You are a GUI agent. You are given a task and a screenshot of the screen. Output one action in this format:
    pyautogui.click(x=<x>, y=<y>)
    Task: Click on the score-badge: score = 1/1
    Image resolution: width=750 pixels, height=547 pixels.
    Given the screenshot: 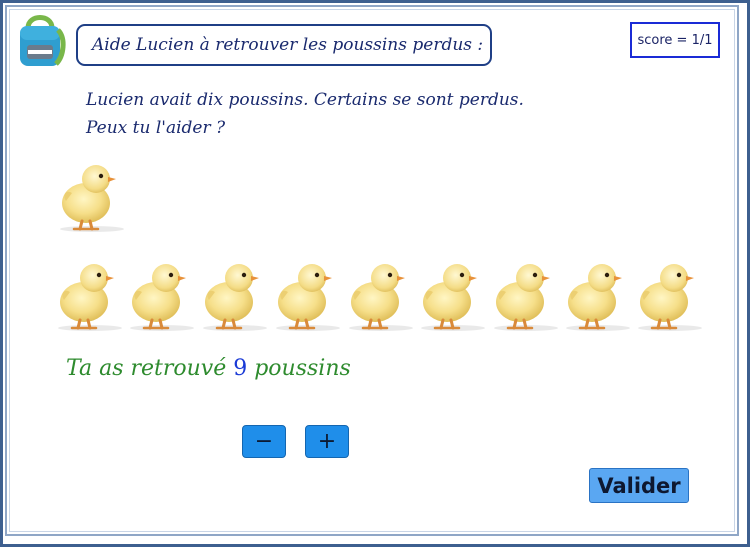 What is the action you would take?
    pyautogui.click(x=675, y=40)
    